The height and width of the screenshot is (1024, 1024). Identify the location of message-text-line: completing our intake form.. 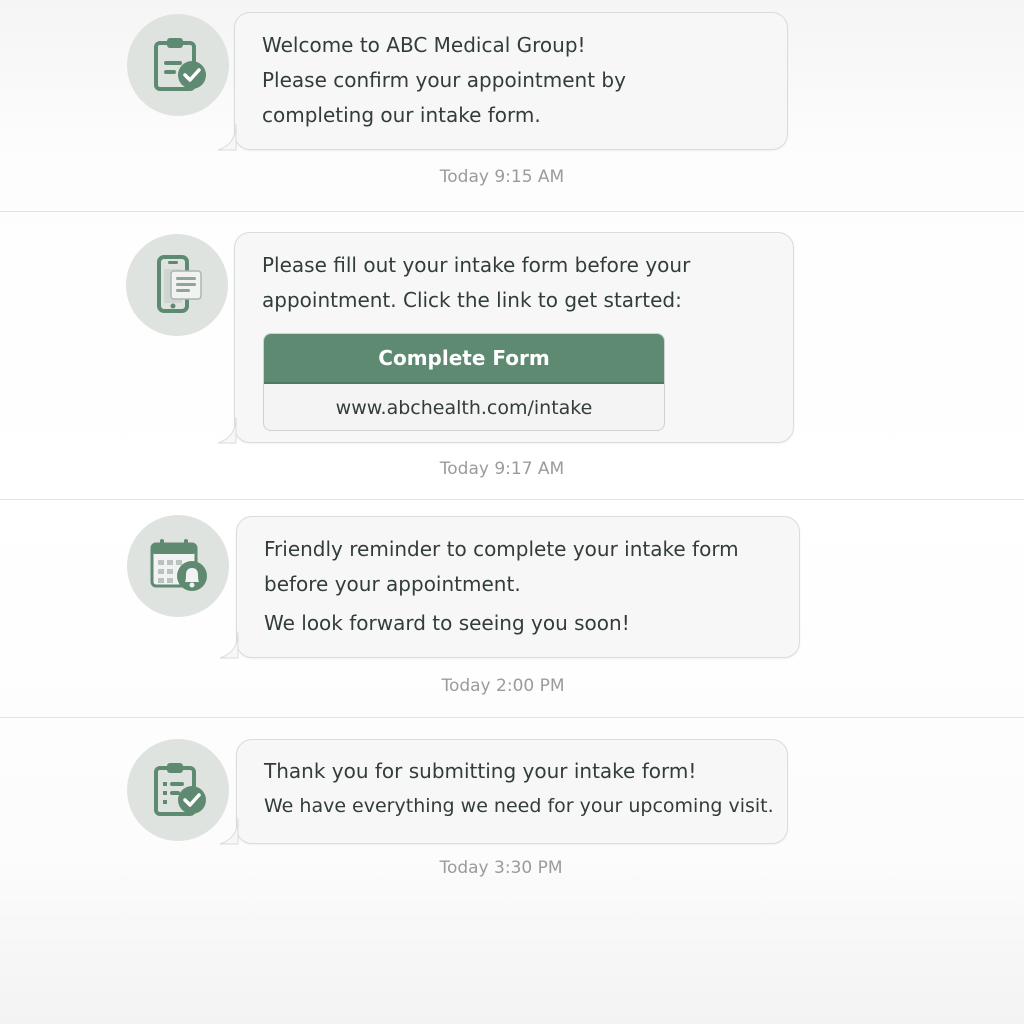
(401, 115).